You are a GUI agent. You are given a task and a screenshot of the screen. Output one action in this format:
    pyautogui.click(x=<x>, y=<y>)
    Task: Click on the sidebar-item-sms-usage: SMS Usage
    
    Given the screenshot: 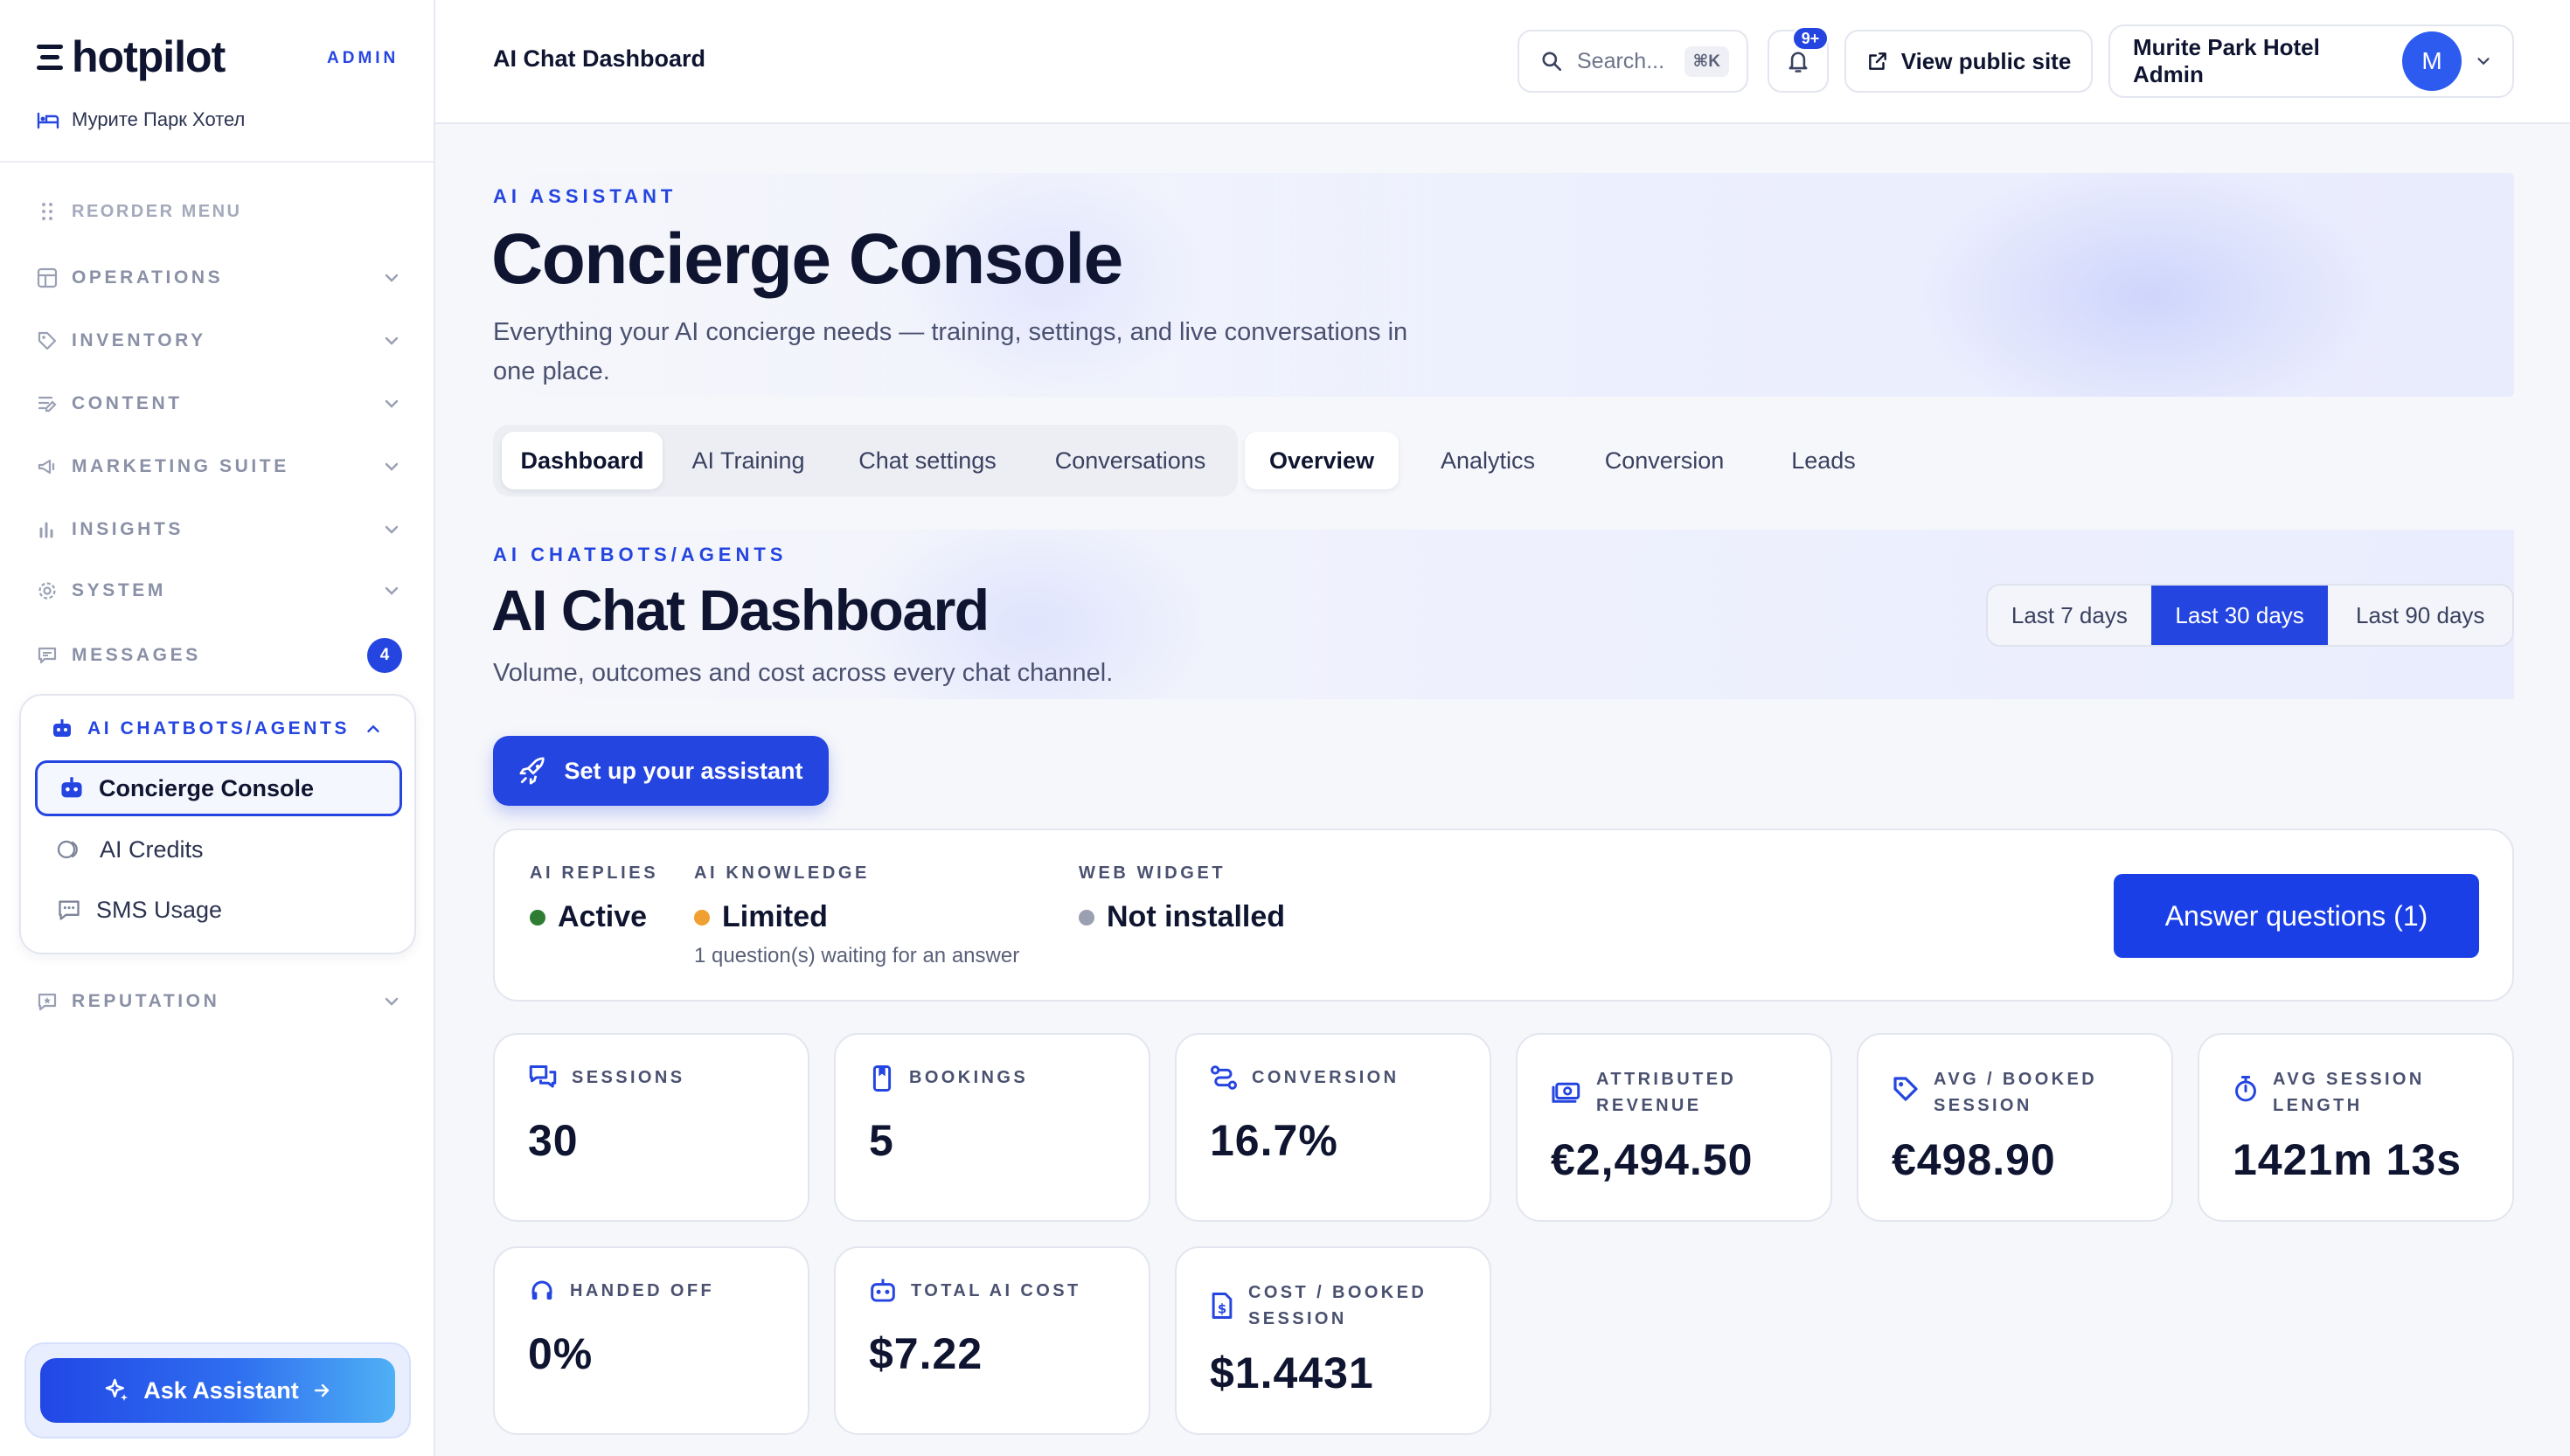 What is the action you would take?
    pyautogui.click(x=218, y=910)
    